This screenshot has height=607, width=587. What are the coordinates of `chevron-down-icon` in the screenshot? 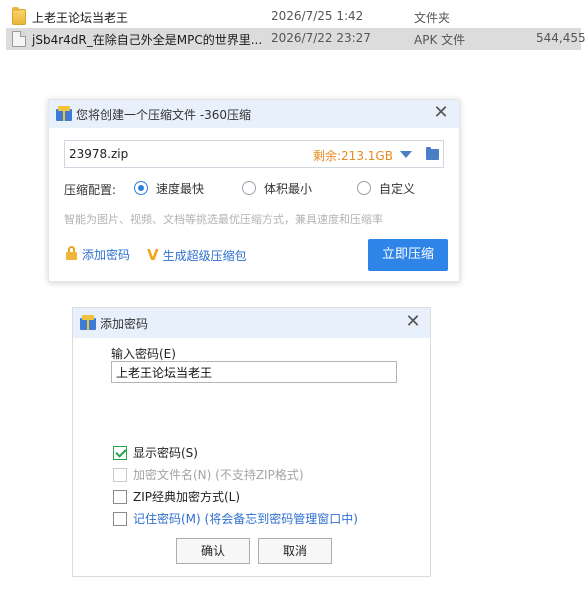 It's located at (406, 154).